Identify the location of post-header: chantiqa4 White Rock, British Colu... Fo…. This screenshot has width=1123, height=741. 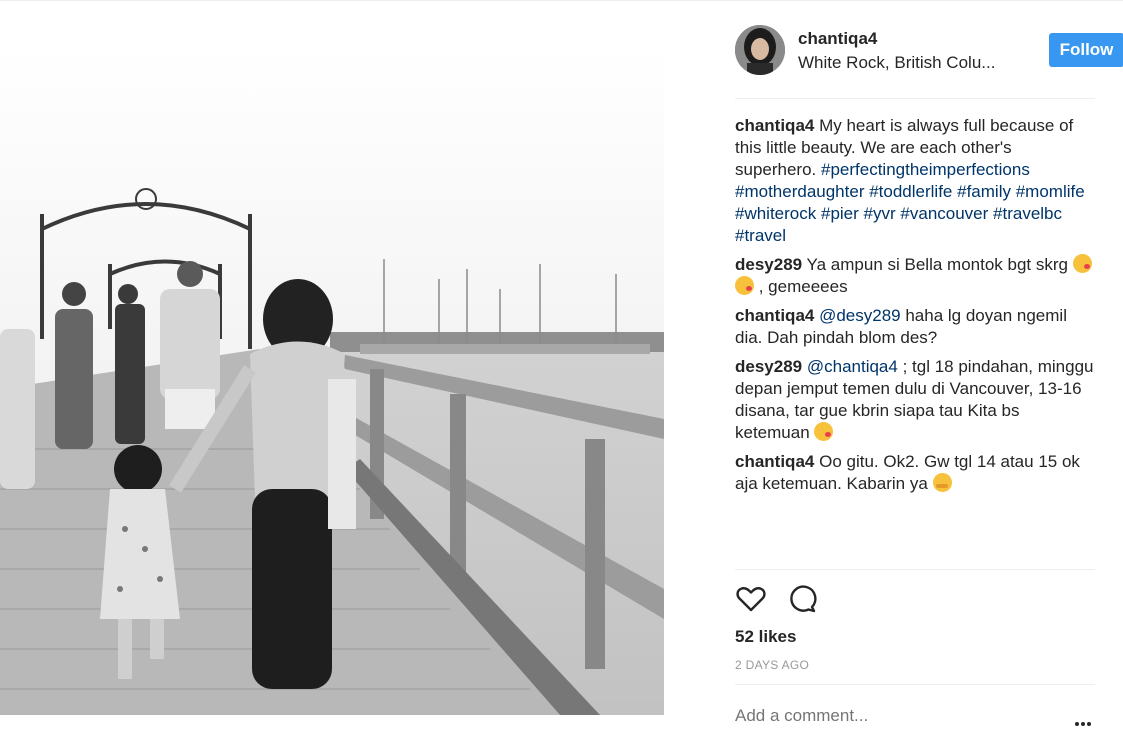
(929, 51).